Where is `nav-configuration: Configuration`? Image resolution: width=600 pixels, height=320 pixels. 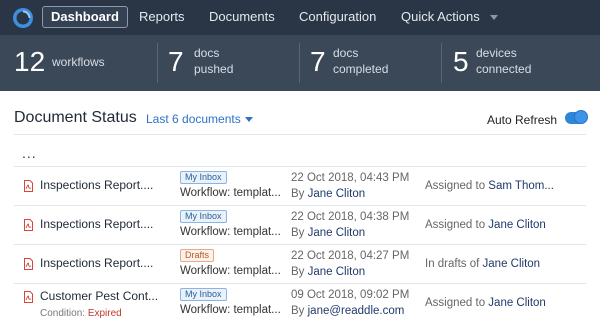 nav-configuration: Configuration is located at coordinates (337, 17).